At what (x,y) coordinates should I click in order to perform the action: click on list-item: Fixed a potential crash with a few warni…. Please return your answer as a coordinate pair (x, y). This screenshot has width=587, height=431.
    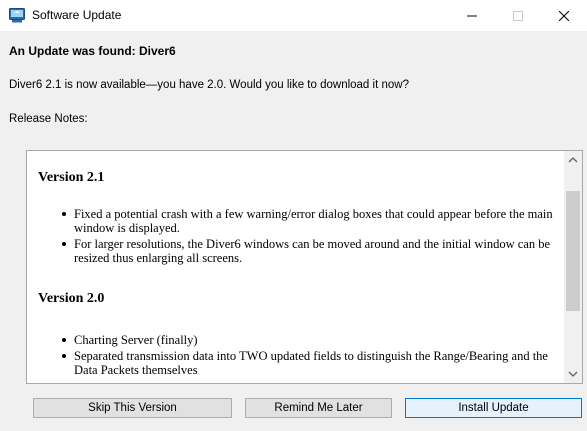
    Looking at the image, I should click on (309, 221).